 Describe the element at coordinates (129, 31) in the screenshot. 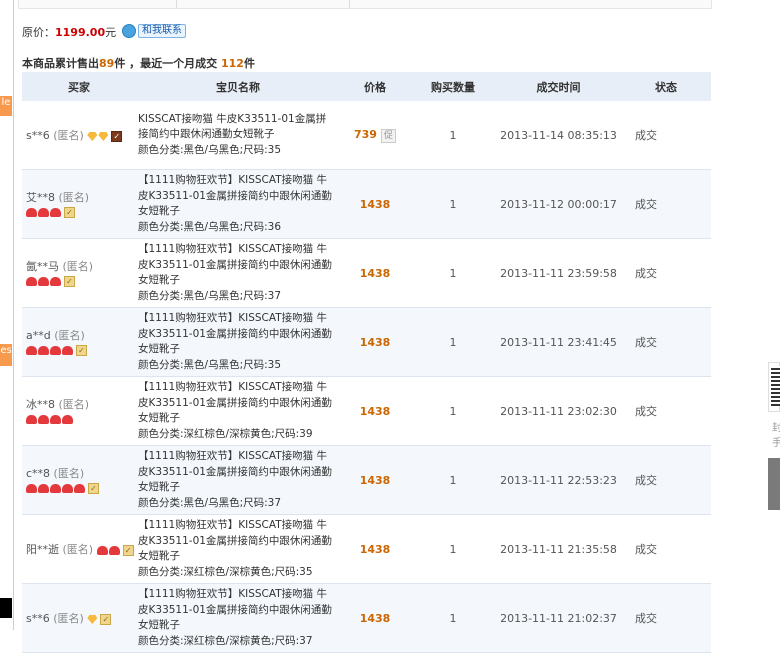

I see `chat-icon` at that location.